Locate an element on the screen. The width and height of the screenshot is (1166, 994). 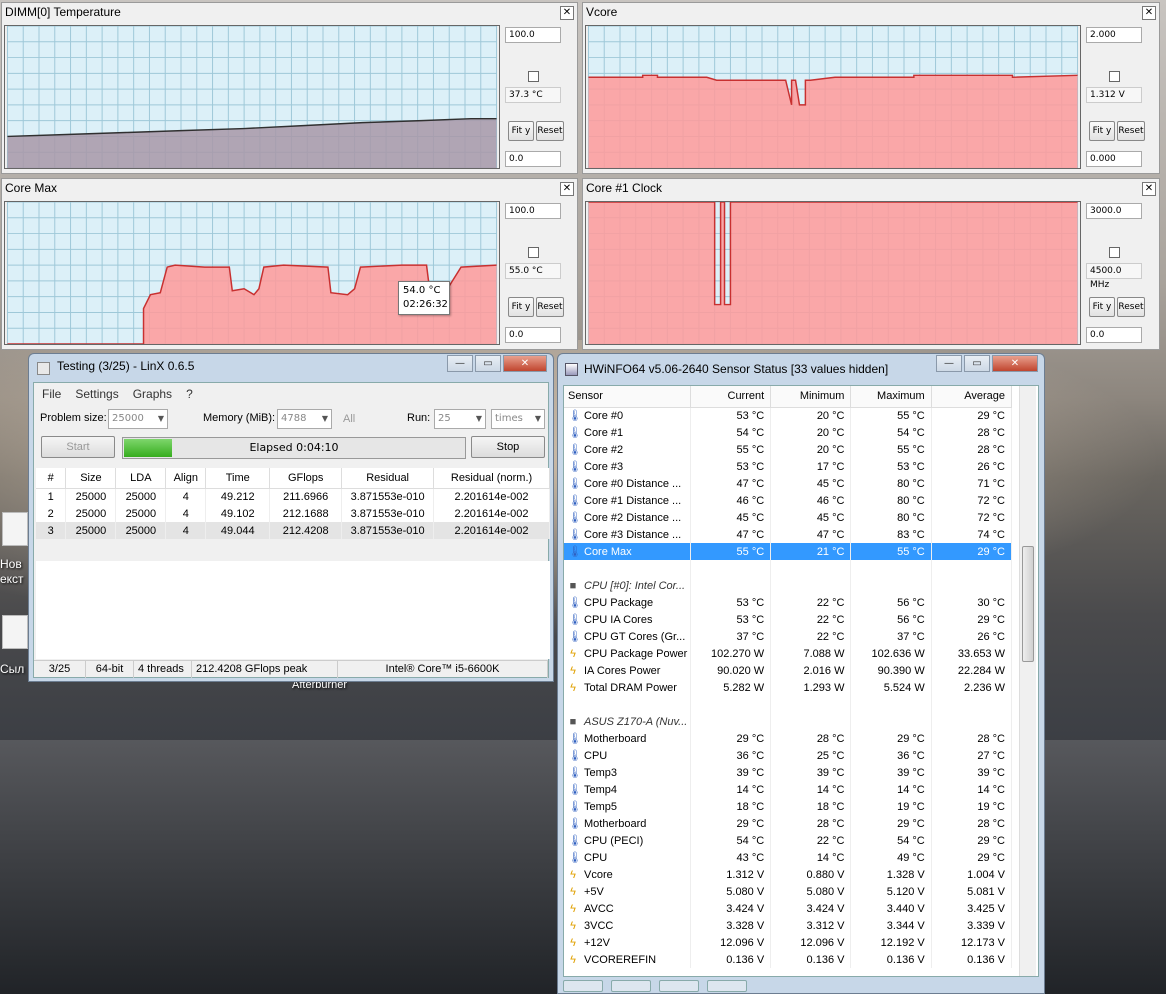
sensor-row: 🌡 CPU (PECI) 54 °C 22 °C 54 °C 29 °C is located at coordinates (788, 840).